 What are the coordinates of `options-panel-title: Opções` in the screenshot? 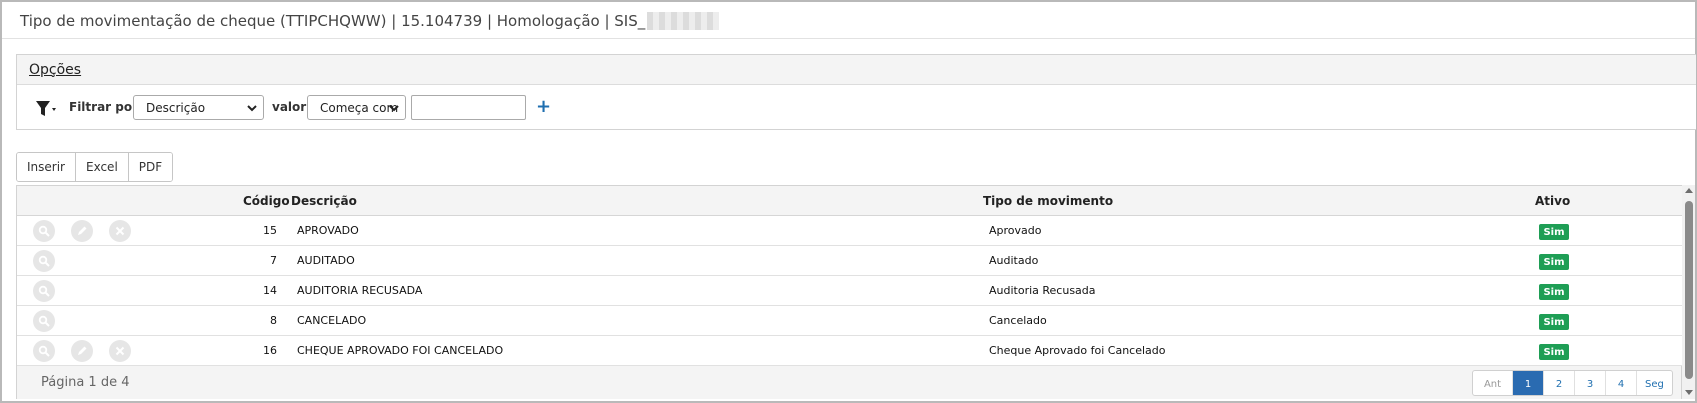 It's located at (55, 70).